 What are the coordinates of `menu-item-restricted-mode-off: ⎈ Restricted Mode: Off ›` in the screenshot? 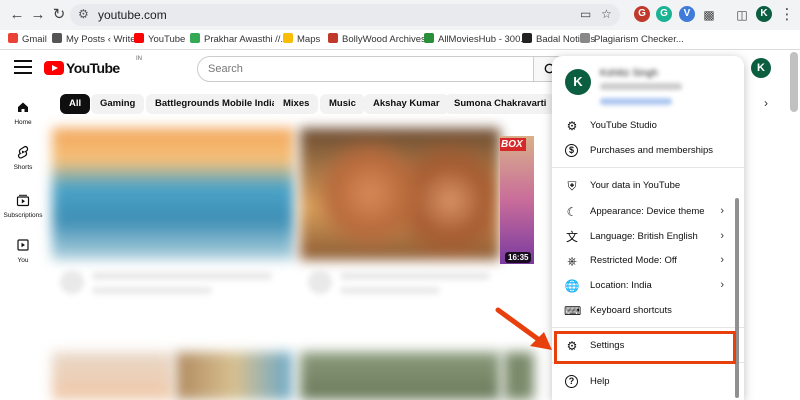 It's located at (648, 261).